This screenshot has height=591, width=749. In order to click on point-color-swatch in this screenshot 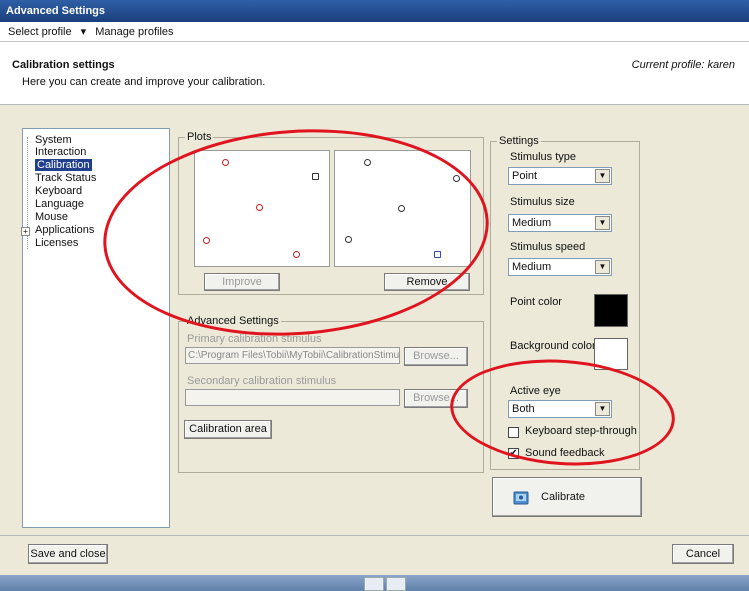, I will do `click(611, 310)`.